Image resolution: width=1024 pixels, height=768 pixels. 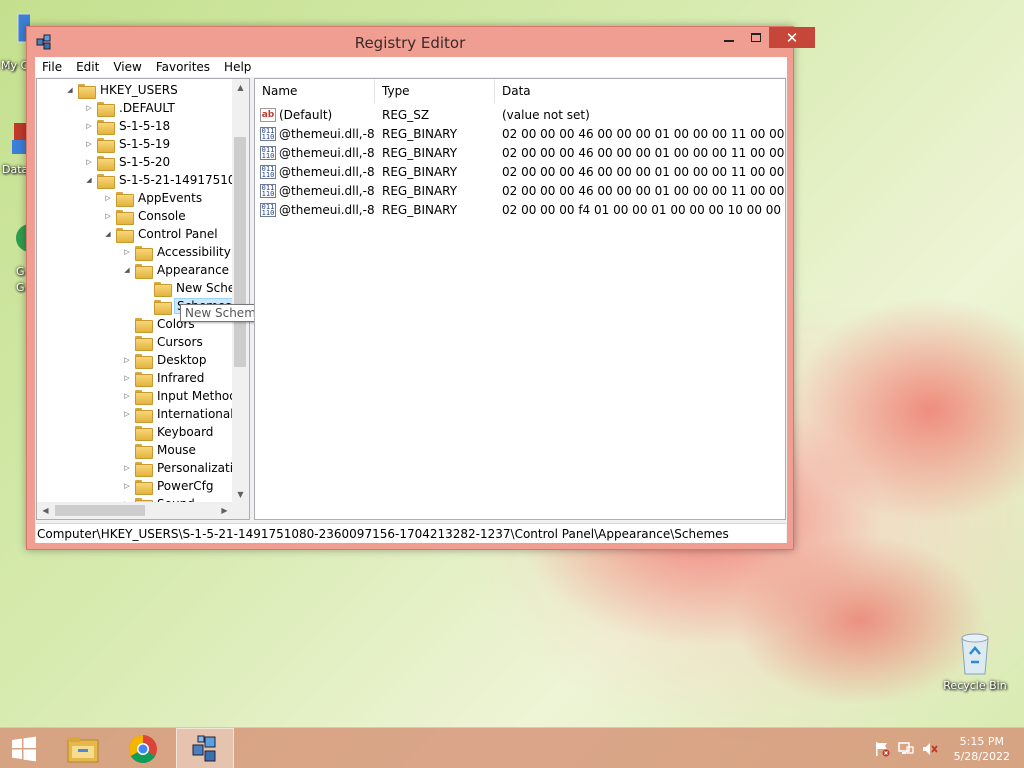 What do you see at coordinates (130, 108) in the screenshot?
I see `tree-node-default: ▷ .DEFAULT` at bounding box center [130, 108].